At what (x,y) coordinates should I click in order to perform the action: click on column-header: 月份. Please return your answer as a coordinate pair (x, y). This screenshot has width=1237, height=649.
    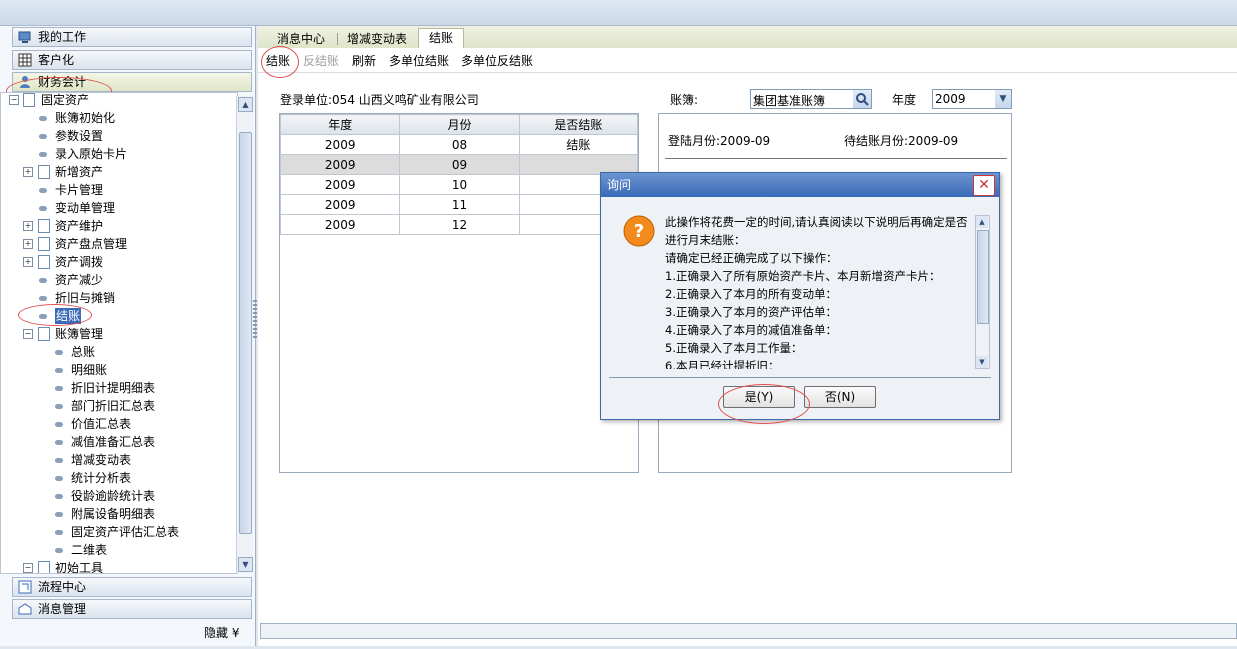
    Looking at the image, I should click on (459, 124).